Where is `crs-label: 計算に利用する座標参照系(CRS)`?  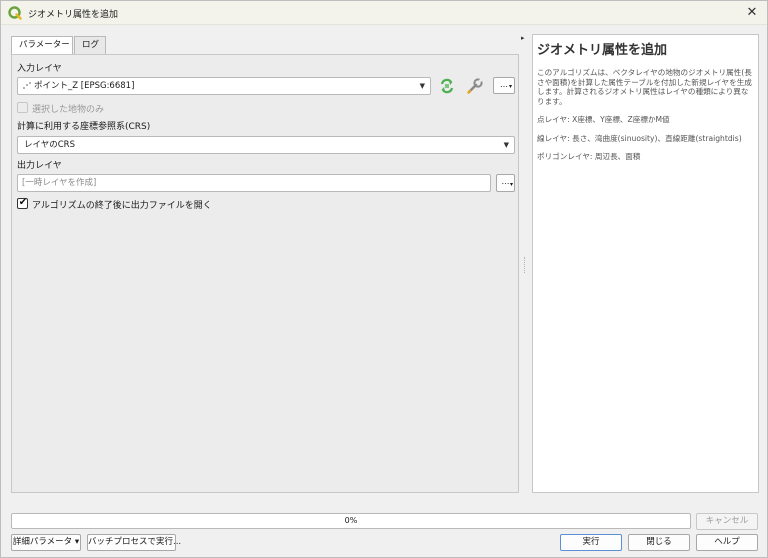
crs-label: 計算に利用する座標参照系(CRS) is located at coordinates (84, 127).